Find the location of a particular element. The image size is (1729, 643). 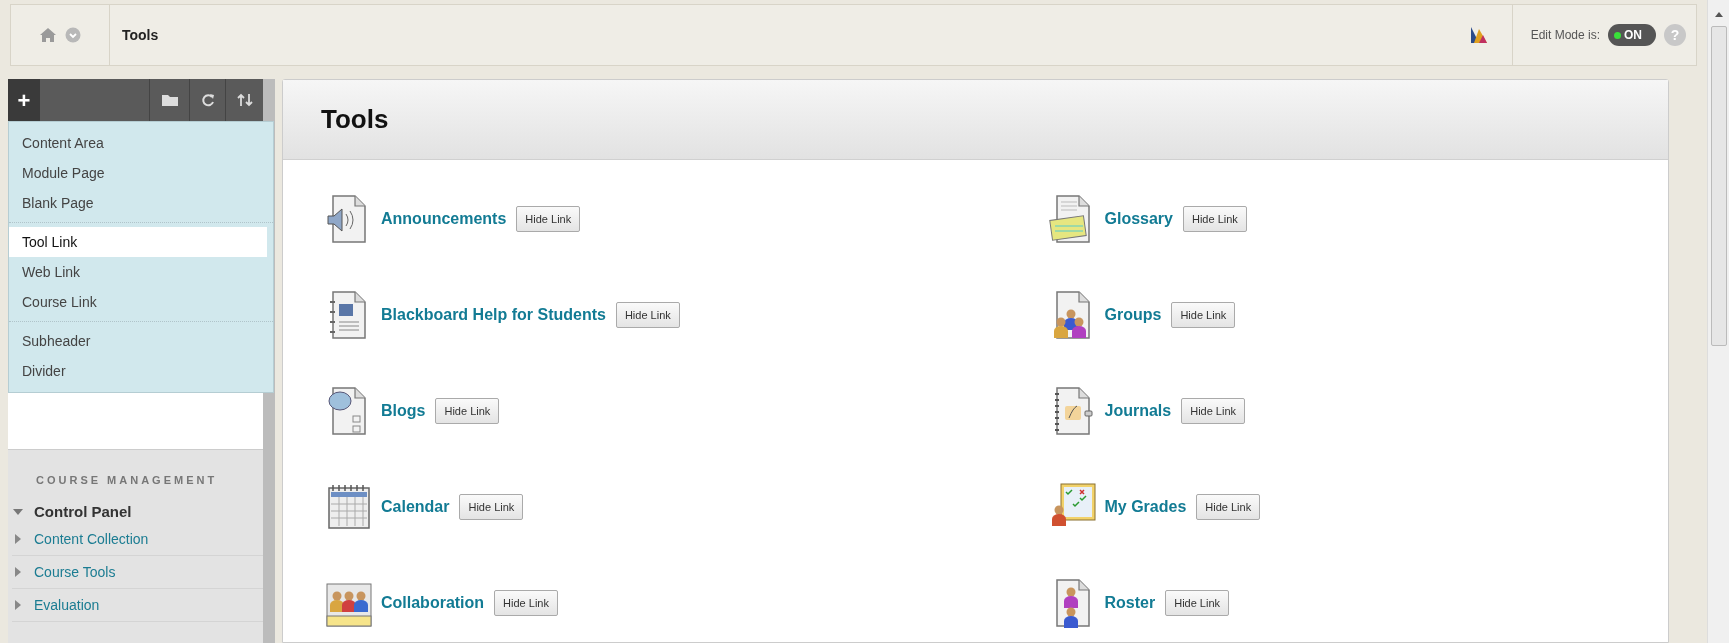

breadcrumb-title: Tools is located at coordinates (140, 35).